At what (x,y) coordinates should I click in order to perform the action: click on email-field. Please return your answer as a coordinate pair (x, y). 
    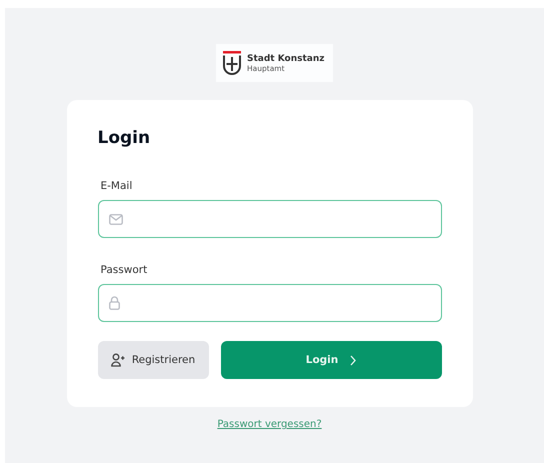
    Looking at the image, I should click on (270, 219).